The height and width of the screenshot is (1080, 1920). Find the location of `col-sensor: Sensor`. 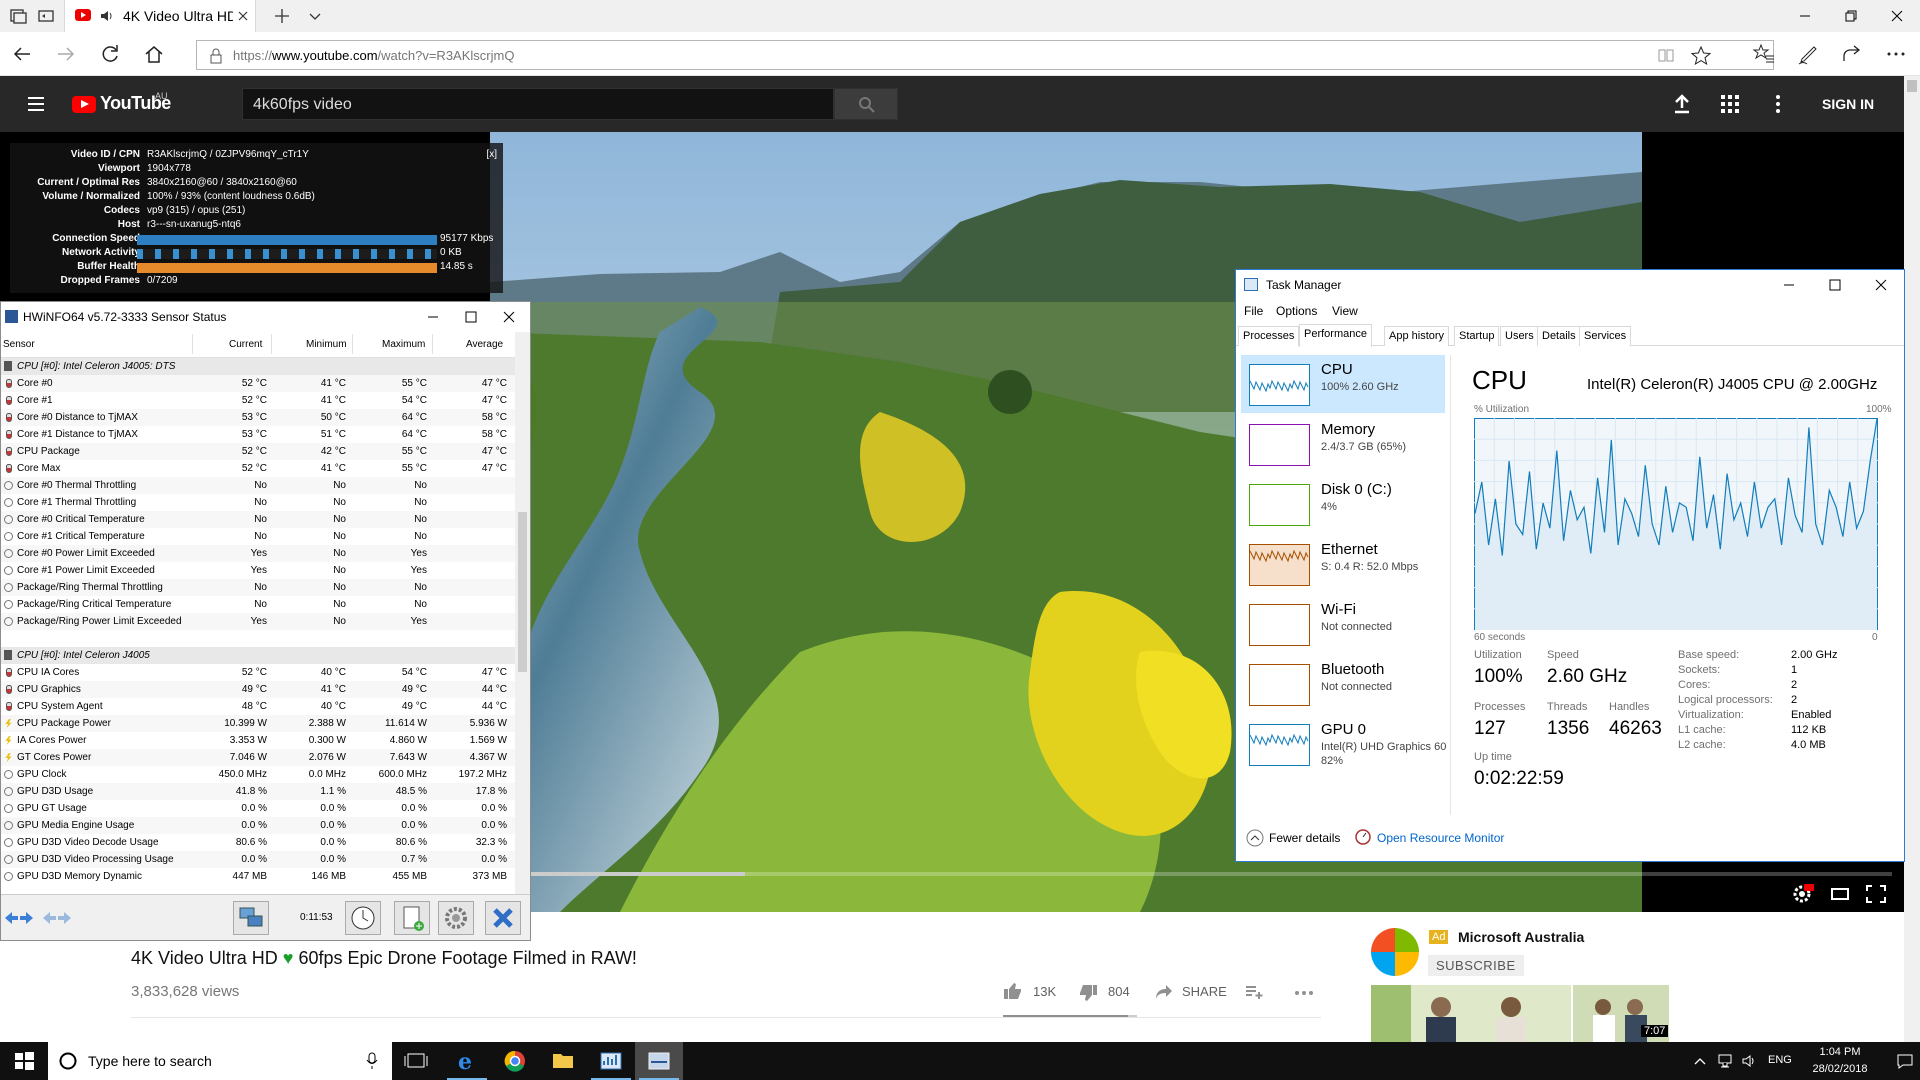

col-sensor: Sensor is located at coordinates (19, 344).